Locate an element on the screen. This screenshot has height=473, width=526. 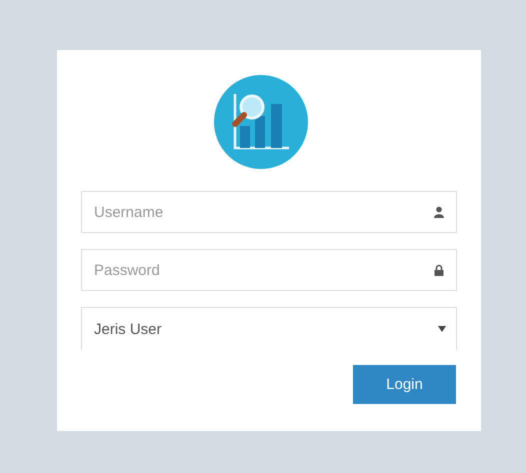
lock-icon is located at coordinates (439, 270).